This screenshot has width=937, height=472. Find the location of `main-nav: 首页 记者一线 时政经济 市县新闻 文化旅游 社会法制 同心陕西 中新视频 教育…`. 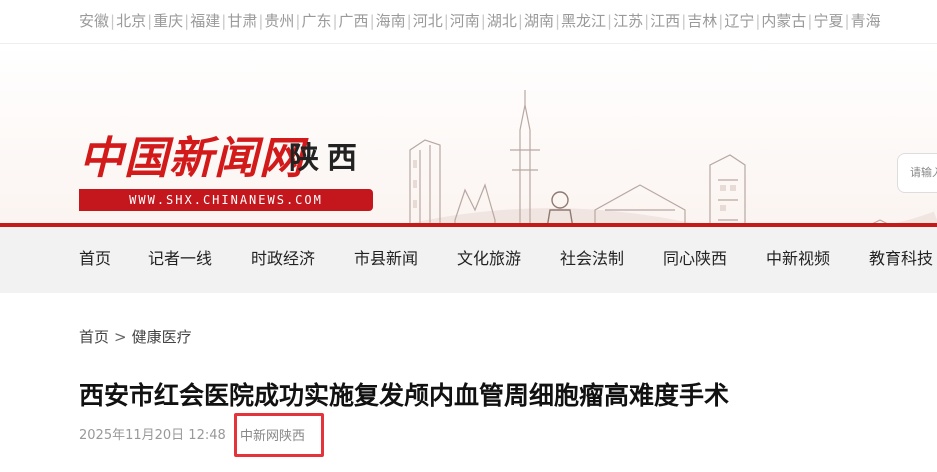

main-nav: 首页 记者一线 时政经济 市县新闻 文化旅游 社会法制 同心陕西 中新视频 教育… is located at coordinates (468, 260).